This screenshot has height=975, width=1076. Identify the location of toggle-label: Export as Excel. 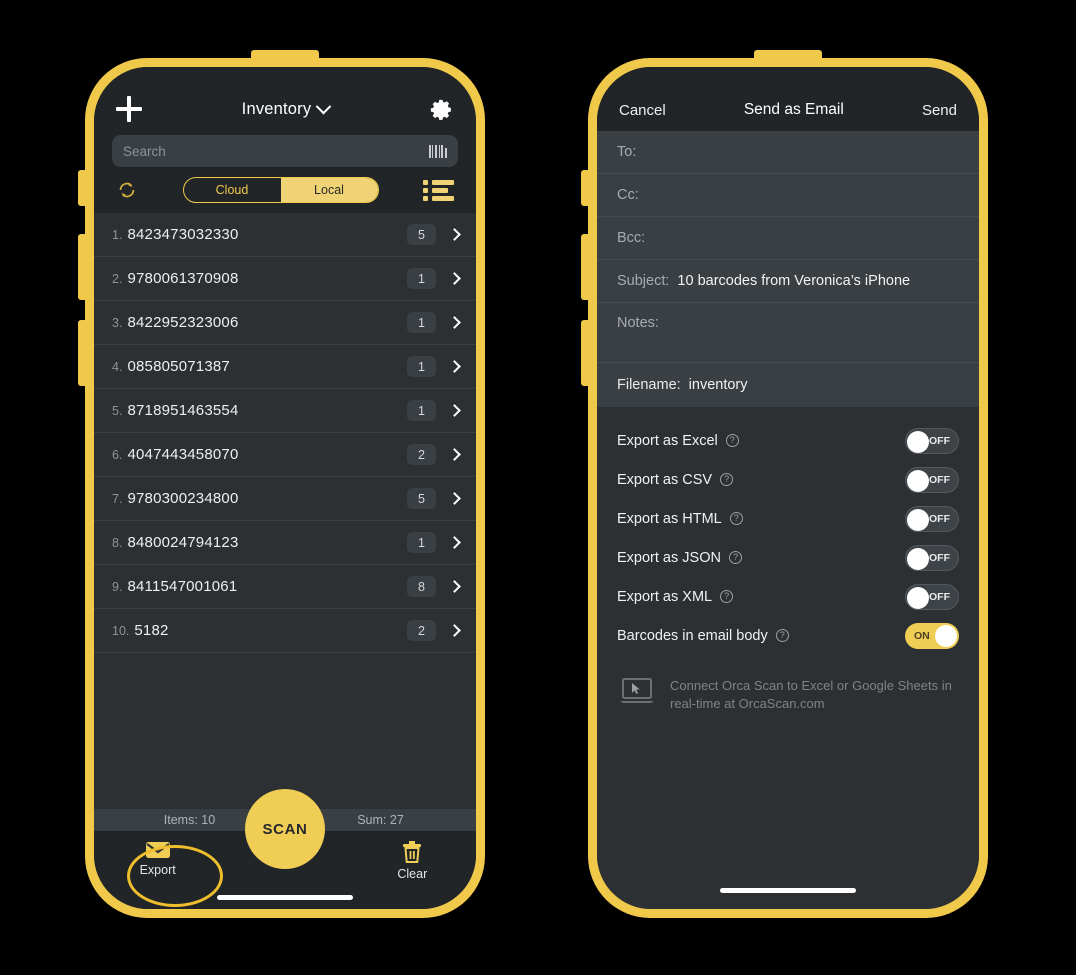
(667, 440).